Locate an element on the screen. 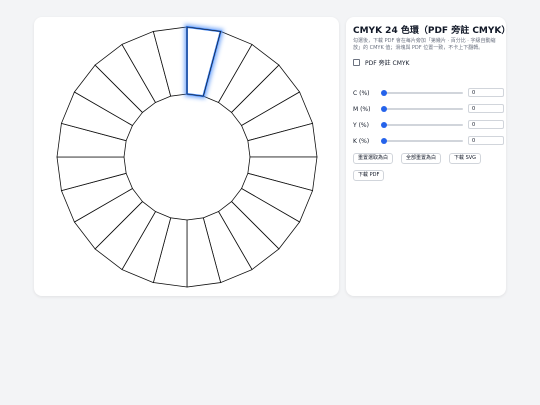 The height and width of the screenshot is (405, 540). slider-m is located at coordinates (422, 109).